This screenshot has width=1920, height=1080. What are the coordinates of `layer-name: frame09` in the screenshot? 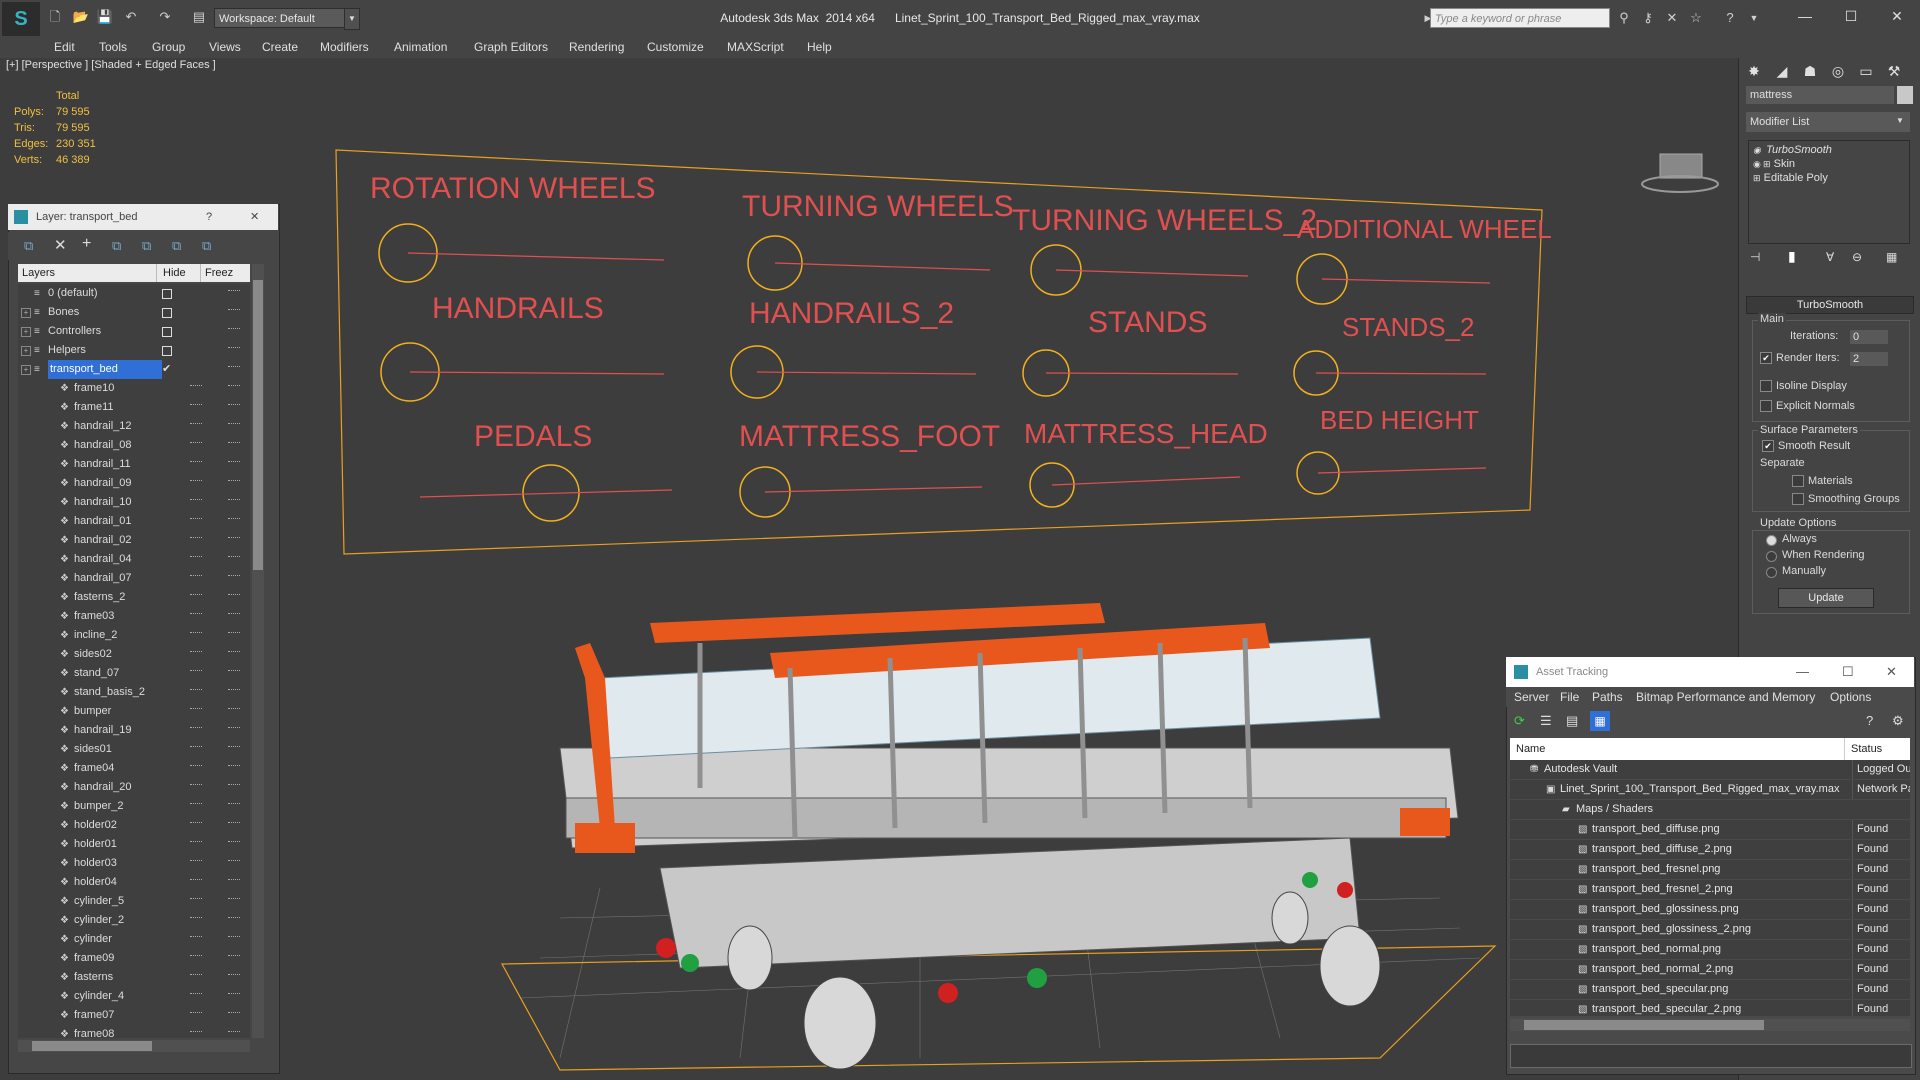 It's located at (94, 958).